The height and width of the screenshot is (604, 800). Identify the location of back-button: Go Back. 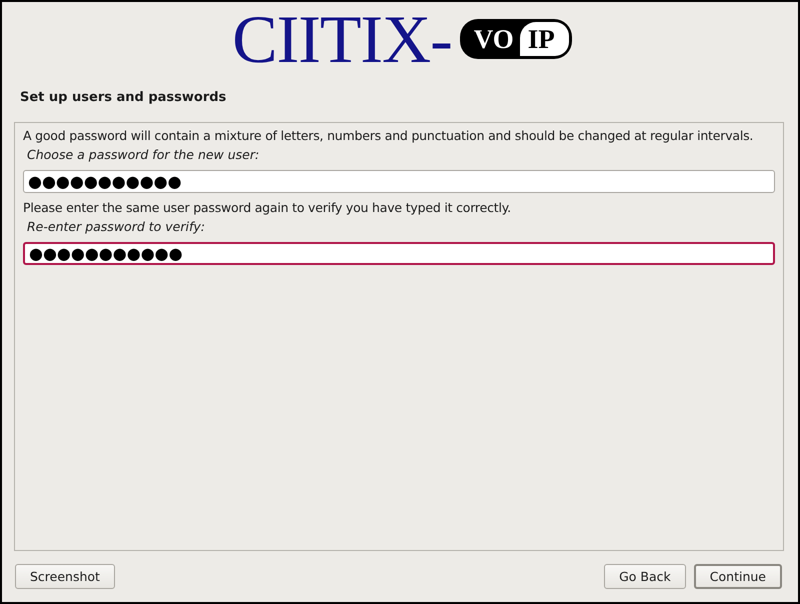
(645, 576).